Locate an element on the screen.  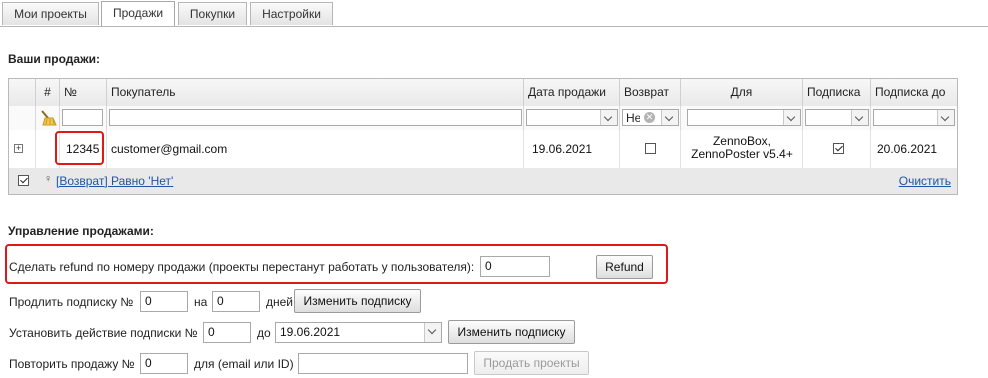
repeat-for-label: для (email или ID) is located at coordinates (244, 364).